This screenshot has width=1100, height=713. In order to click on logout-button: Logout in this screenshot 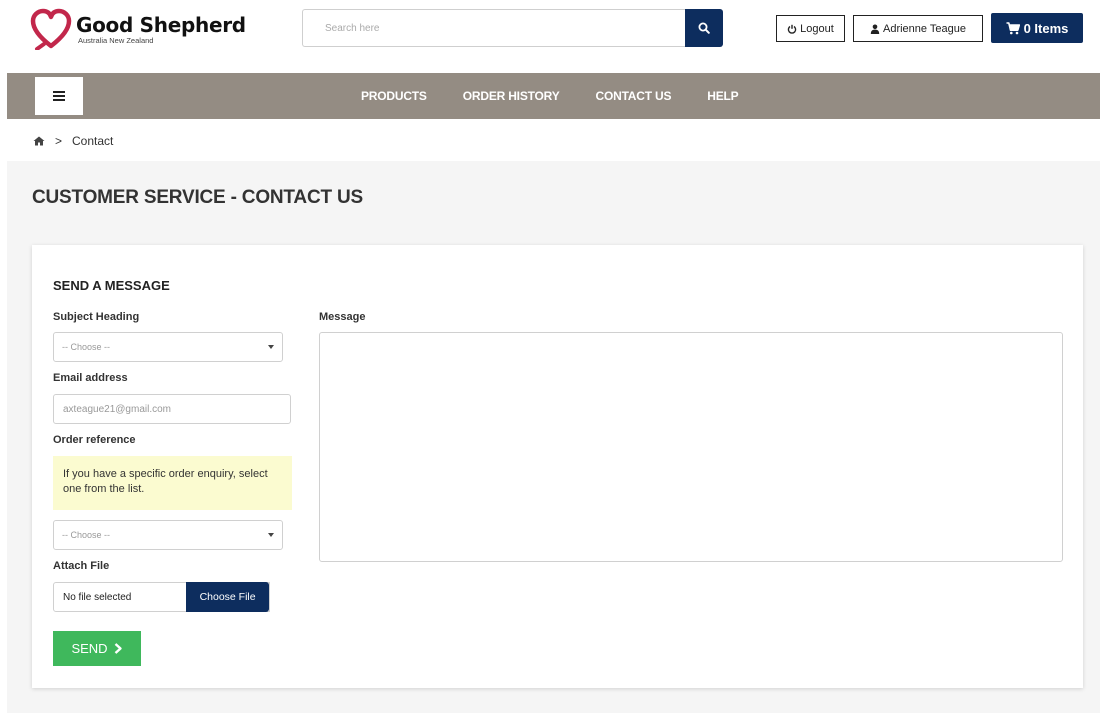, I will do `click(810, 28)`.